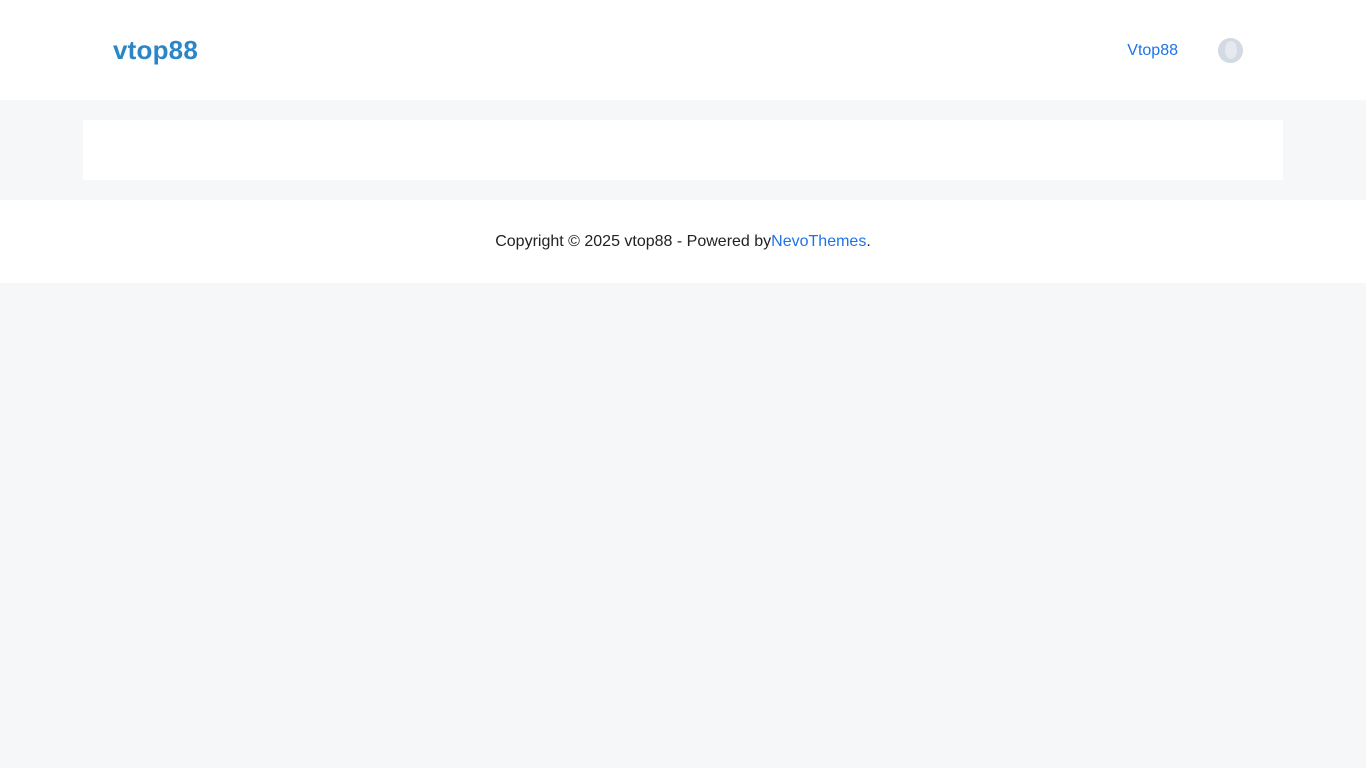  I want to click on nevothemes-link: NevoThemes, so click(818, 242).